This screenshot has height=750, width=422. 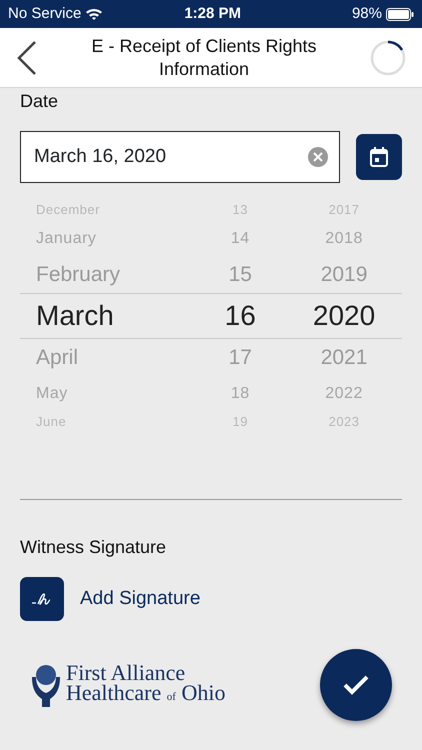 I want to click on picker-month: May, so click(x=52, y=393).